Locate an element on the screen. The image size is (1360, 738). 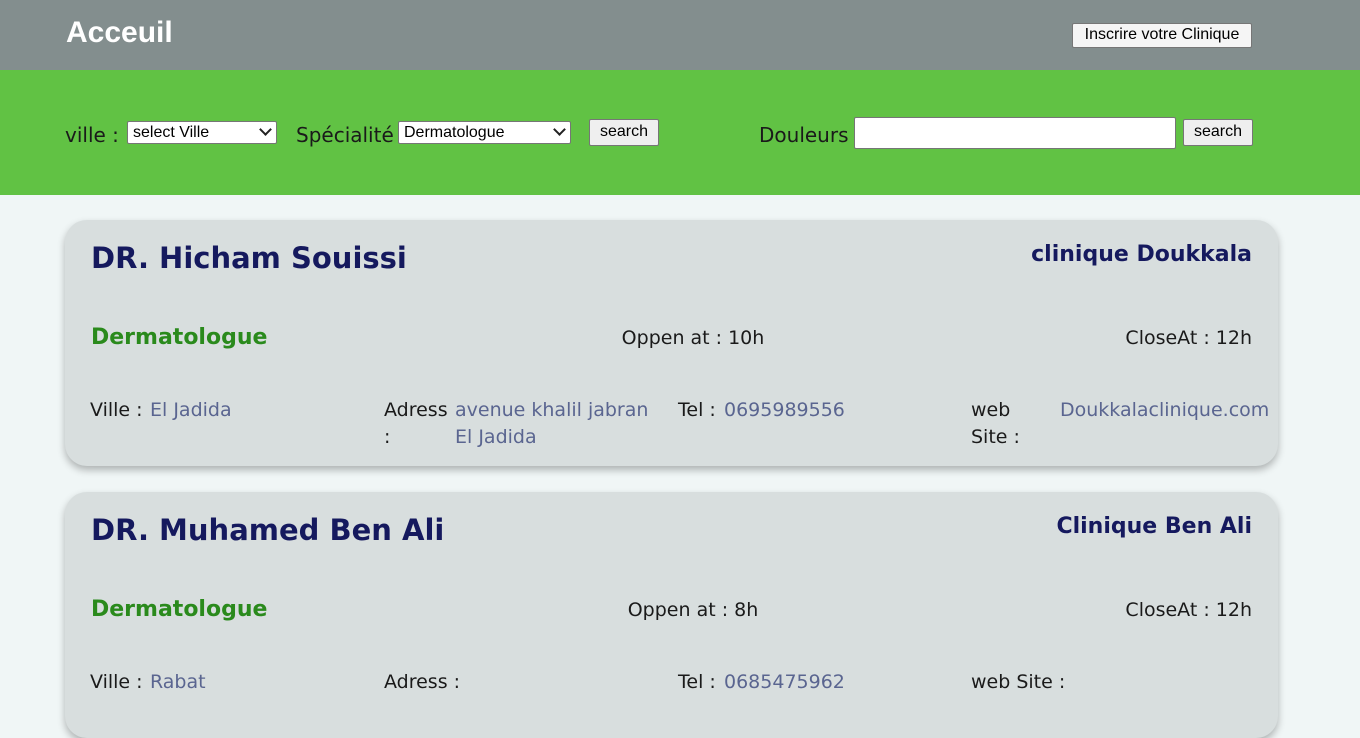
douleurs-search-button: search is located at coordinates (1218, 132).